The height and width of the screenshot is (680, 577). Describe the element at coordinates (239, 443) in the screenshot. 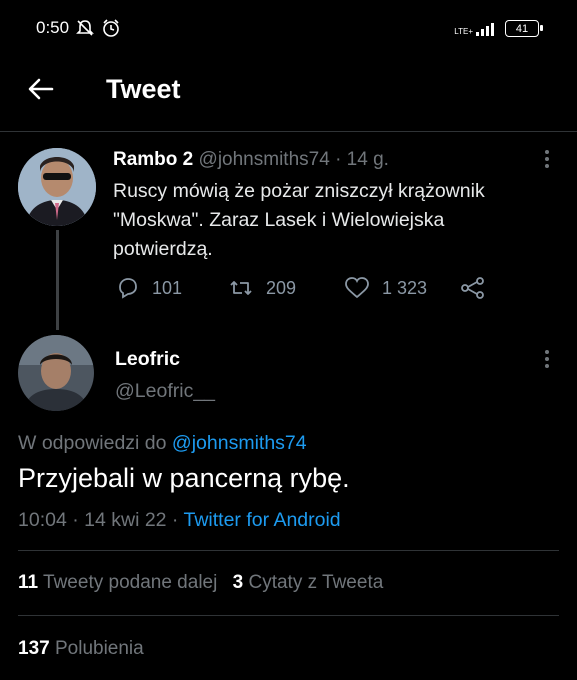

I see `reply-to-link: @johnsmiths74` at that location.